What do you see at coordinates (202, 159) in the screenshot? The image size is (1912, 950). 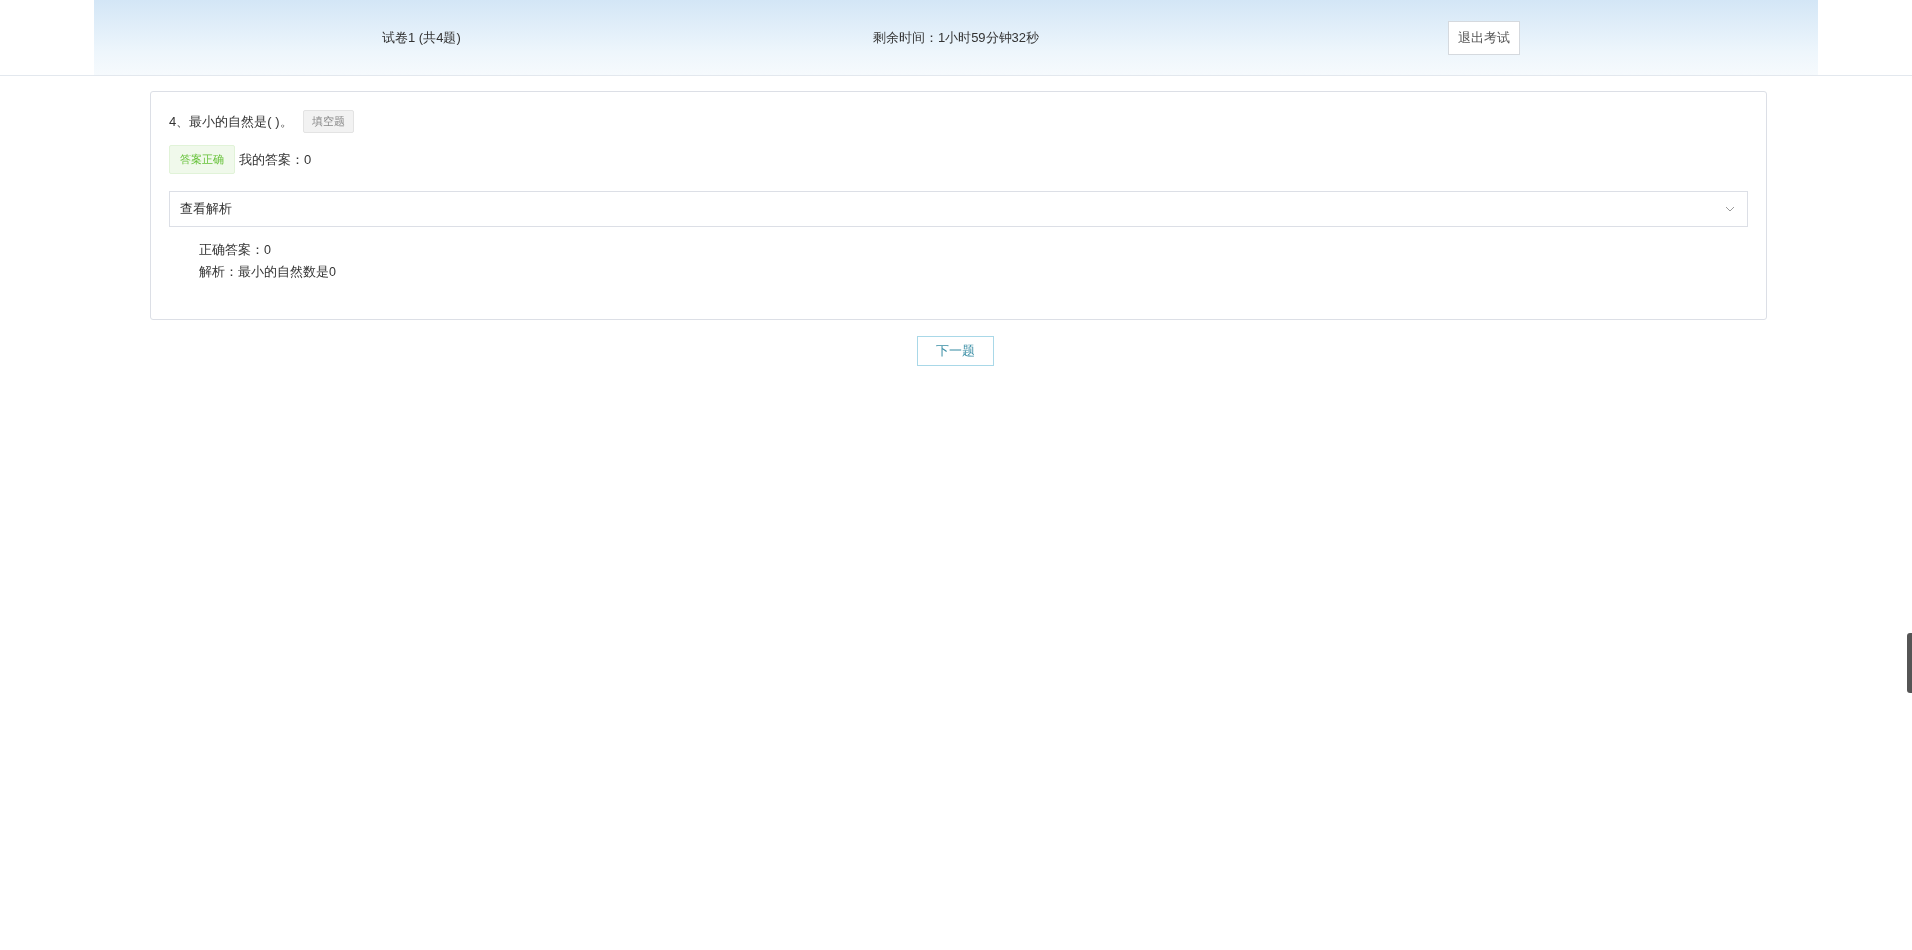 I see `result-tag: 答案正确` at bounding box center [202, 159].